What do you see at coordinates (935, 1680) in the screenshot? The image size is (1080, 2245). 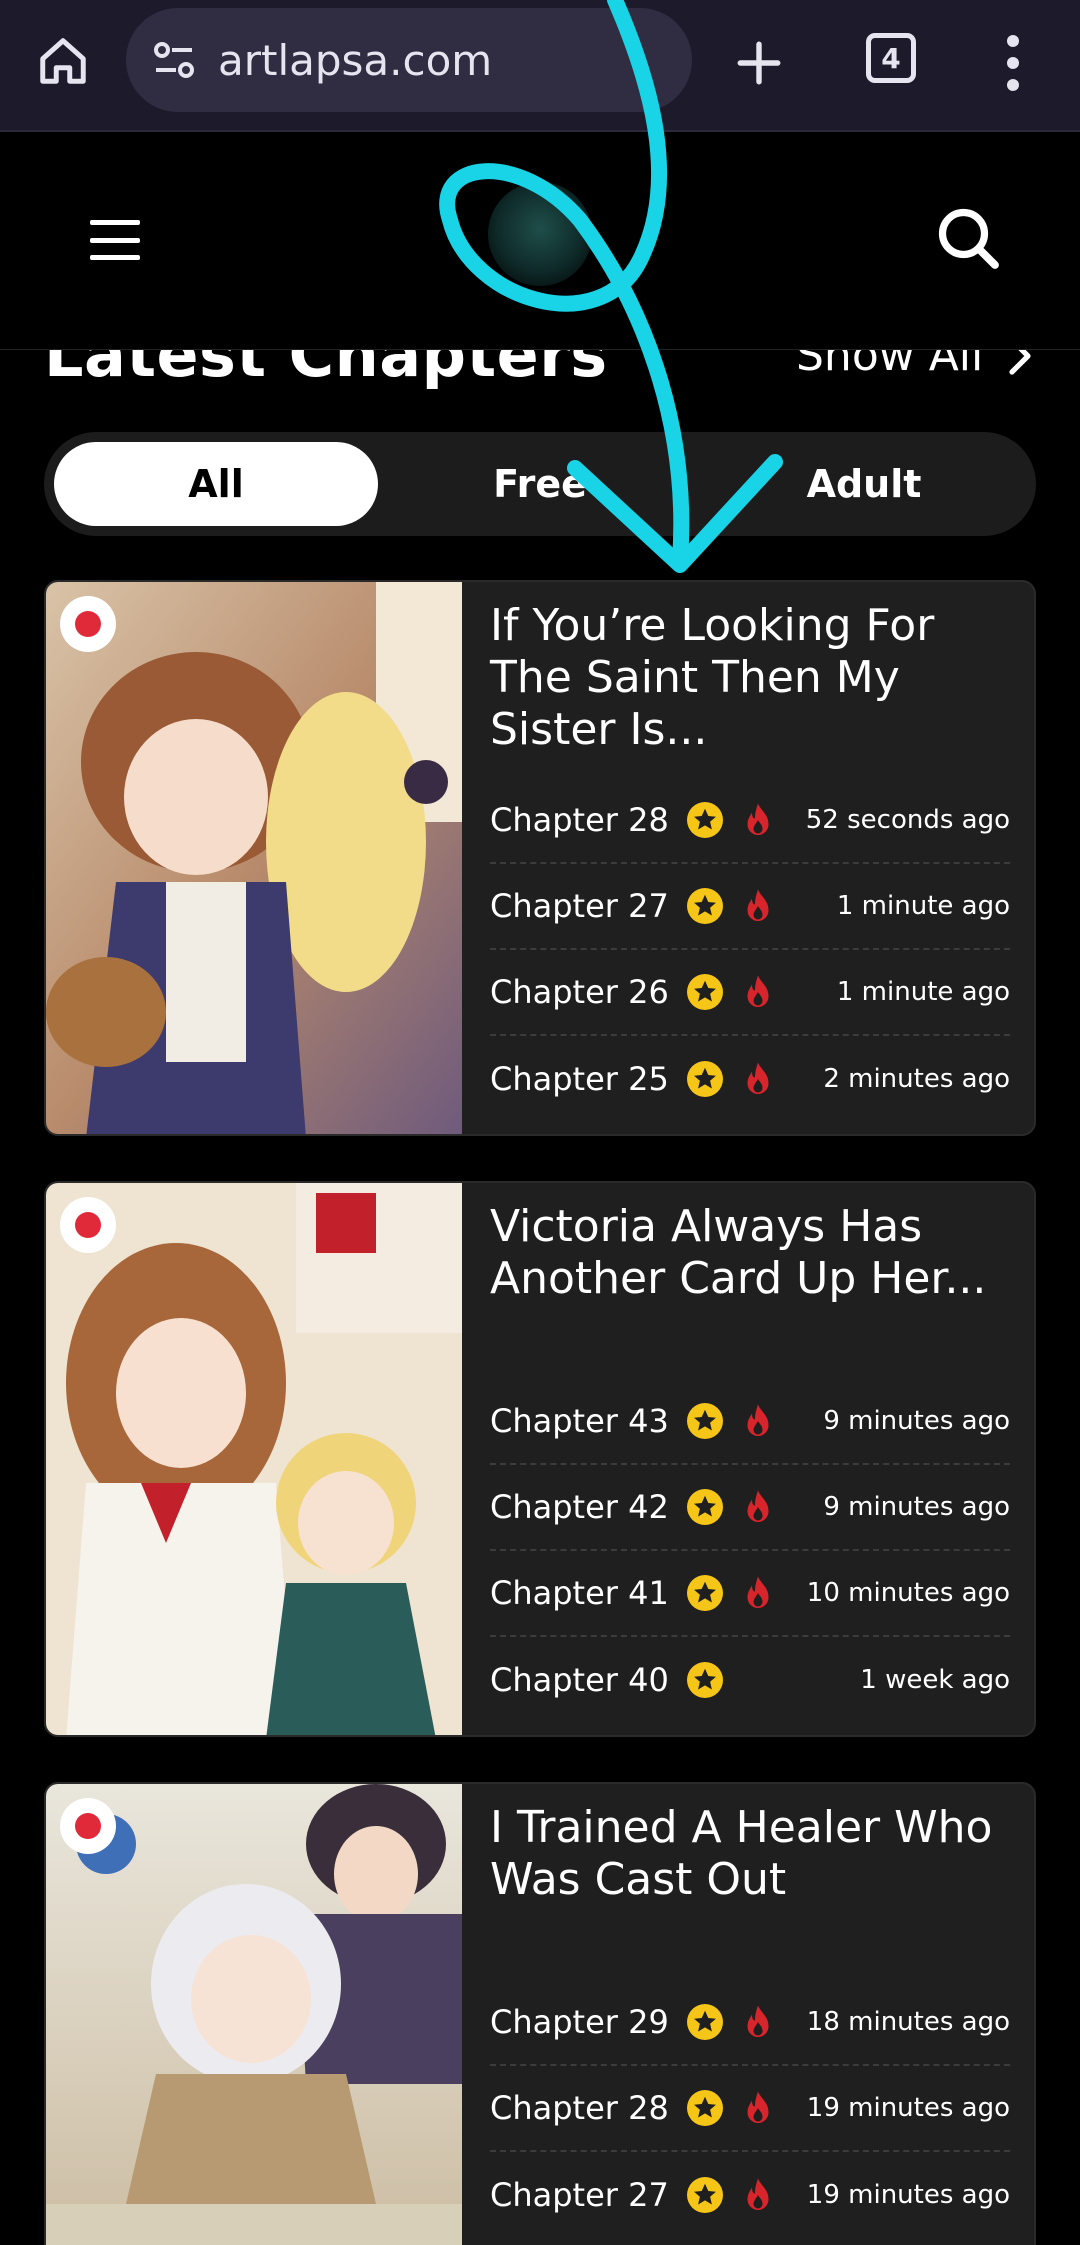 I see `chapter-time: 1 week ago` at bounding box center [935, 1680].